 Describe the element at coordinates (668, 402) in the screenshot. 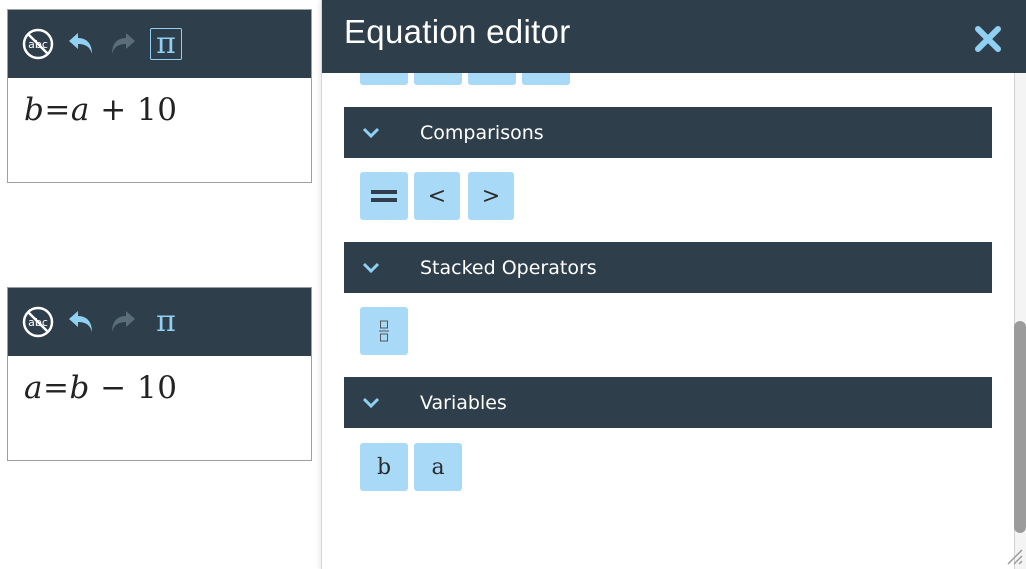

I see `section-variables: Variables` at that location.